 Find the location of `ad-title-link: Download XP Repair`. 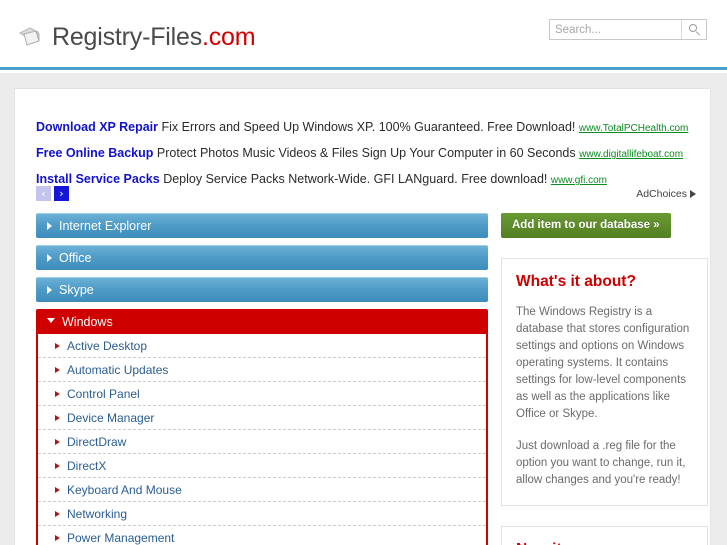

ad-title-link: Download XP Repair is located at coordinates (97, 127).